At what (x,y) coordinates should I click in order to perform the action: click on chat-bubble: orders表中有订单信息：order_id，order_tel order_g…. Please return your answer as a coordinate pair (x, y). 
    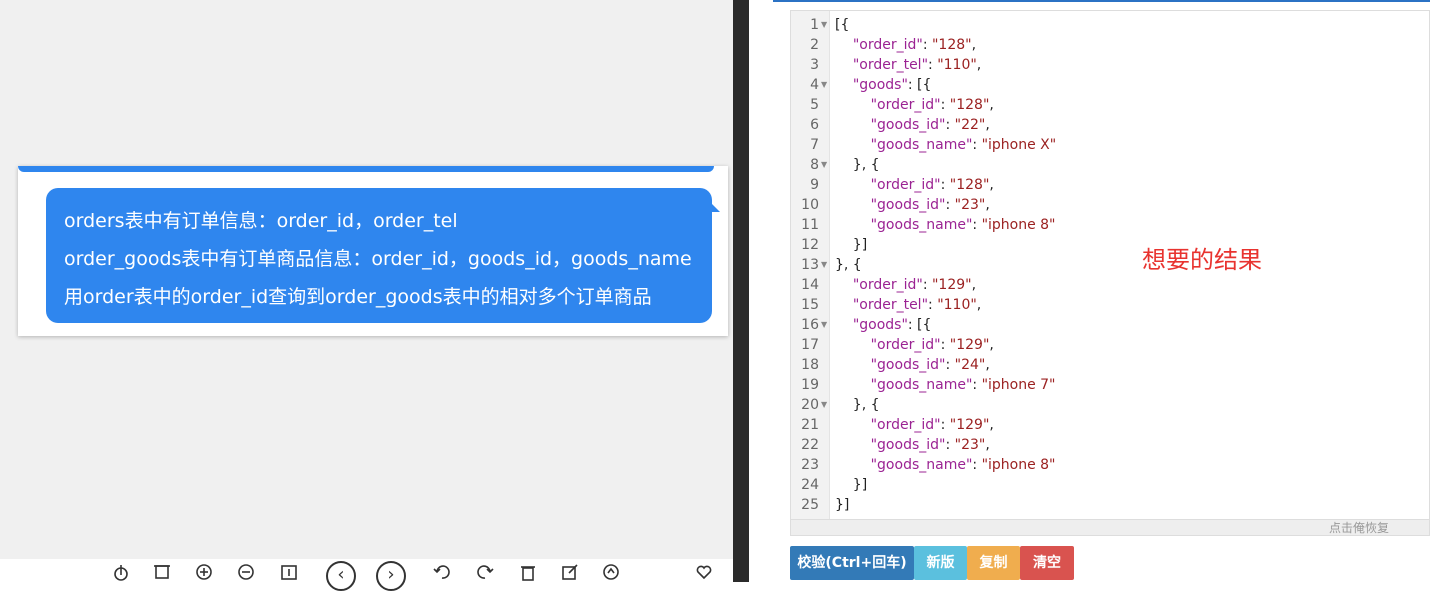
    Looking at the image, I should click on (383, 255).